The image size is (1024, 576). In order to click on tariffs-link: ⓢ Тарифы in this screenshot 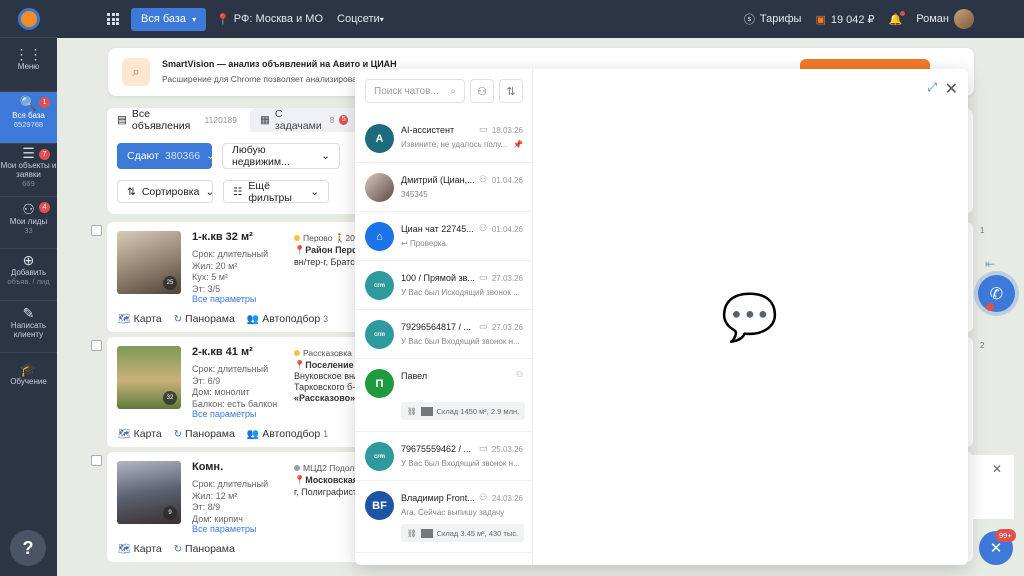, I will do `click(773, 19)`.